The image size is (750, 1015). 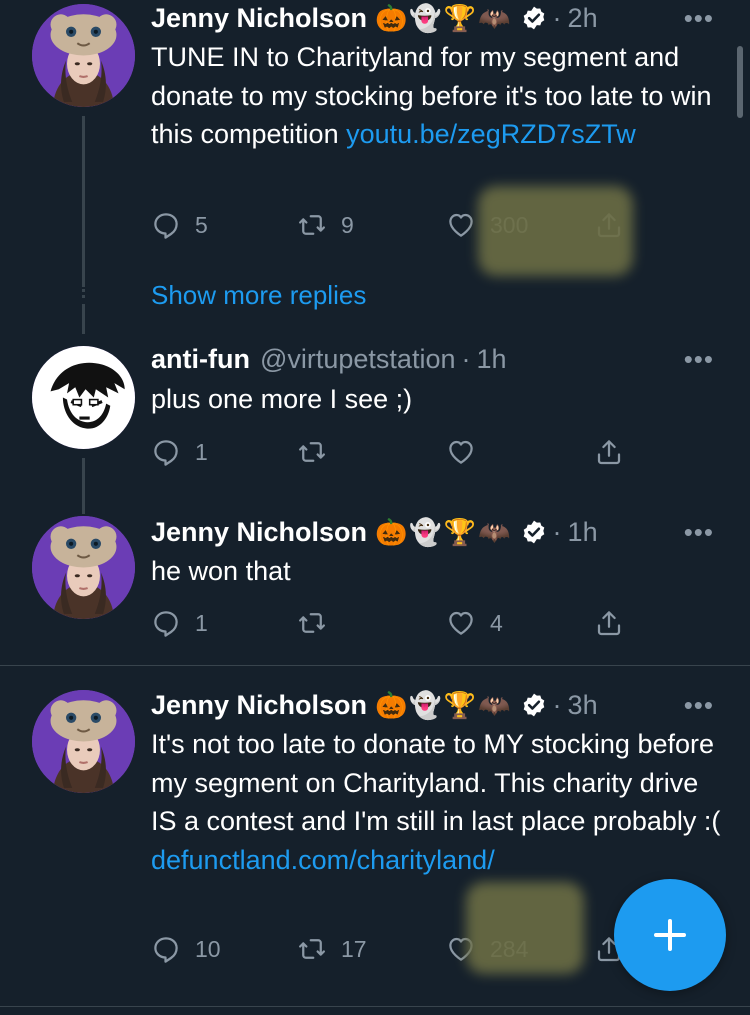 I want to click on tweet-header: Jenny Nicholson 🎃👻🏆🦇 · 2h •••, so click(x=440, y=18).